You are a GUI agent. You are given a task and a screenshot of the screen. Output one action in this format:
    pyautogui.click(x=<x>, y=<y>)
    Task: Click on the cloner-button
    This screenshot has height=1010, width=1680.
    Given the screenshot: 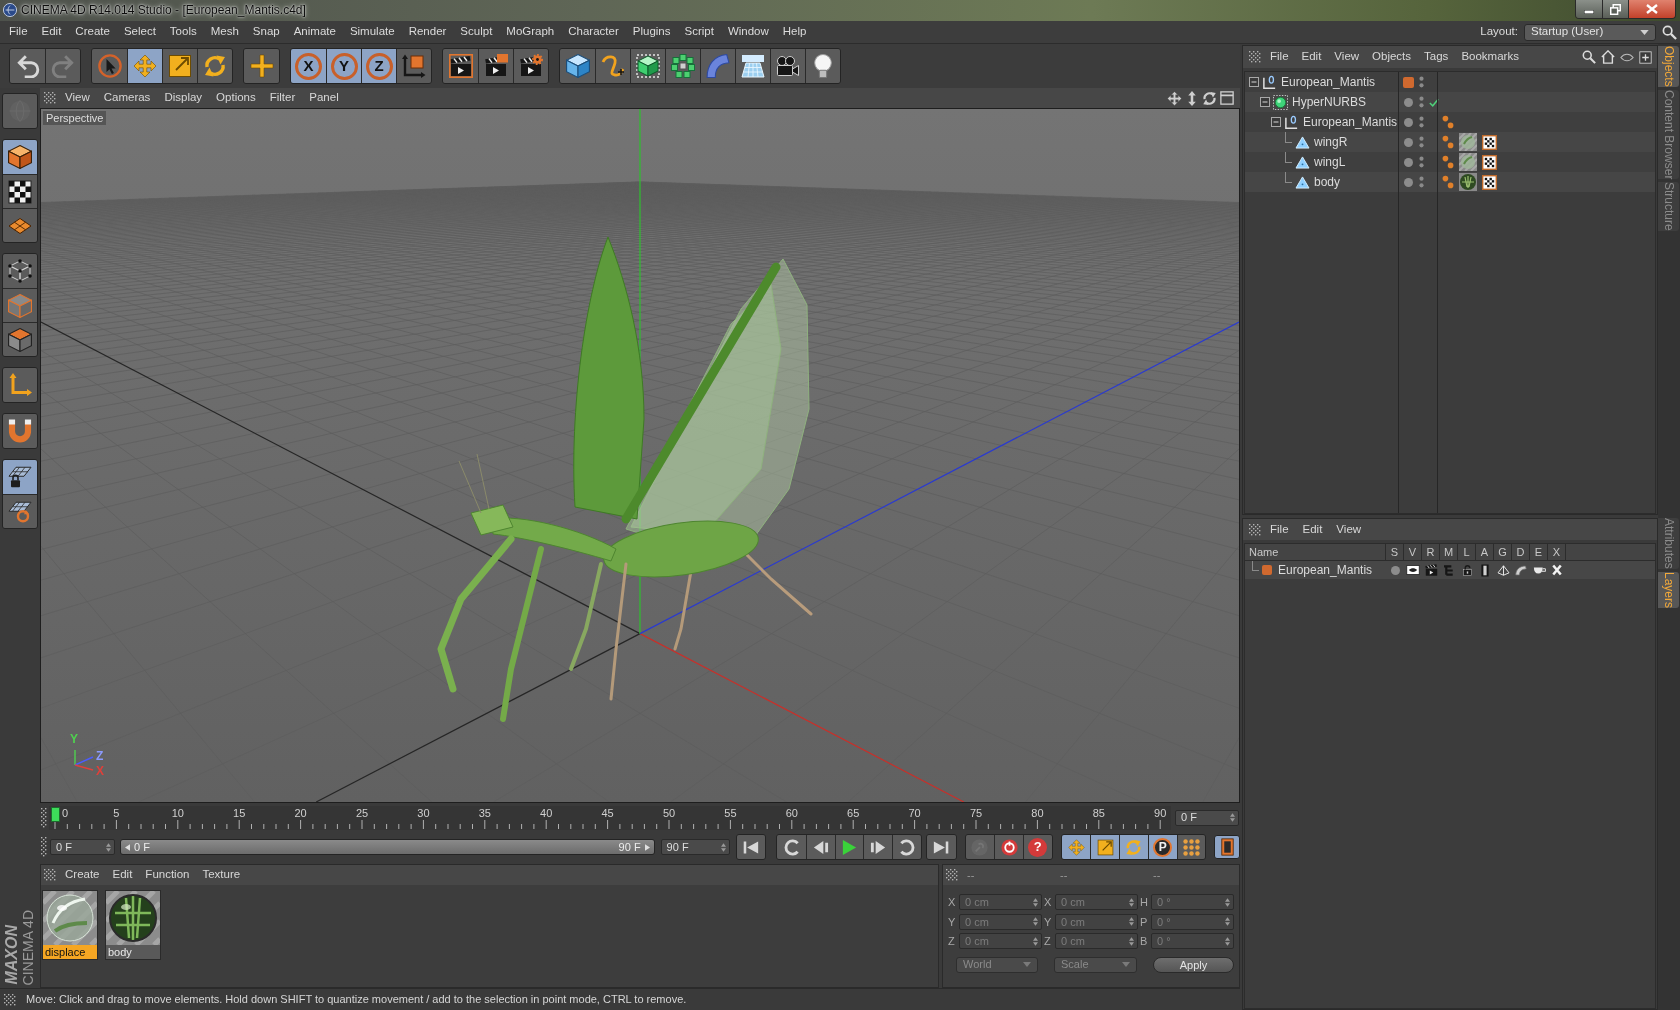 What is the action you would take?
    pyautogui.click(x=682, y=66)
    